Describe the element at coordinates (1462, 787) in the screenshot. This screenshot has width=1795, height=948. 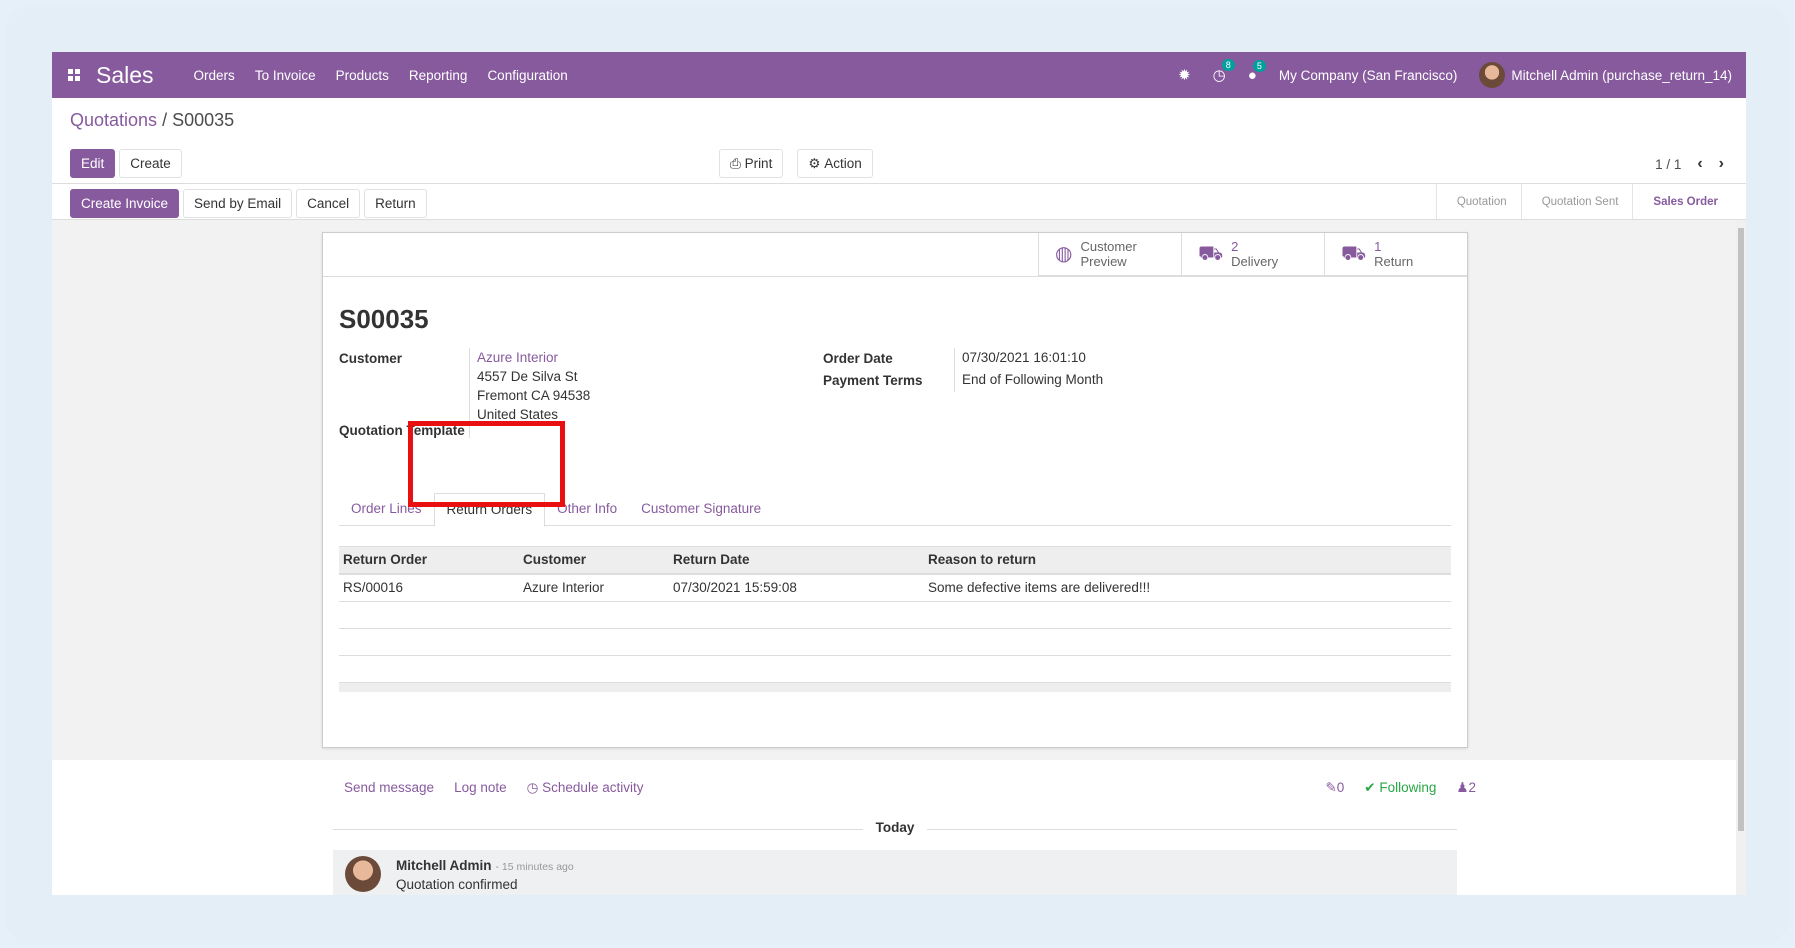
I see `user-icon: ♟` at that location.